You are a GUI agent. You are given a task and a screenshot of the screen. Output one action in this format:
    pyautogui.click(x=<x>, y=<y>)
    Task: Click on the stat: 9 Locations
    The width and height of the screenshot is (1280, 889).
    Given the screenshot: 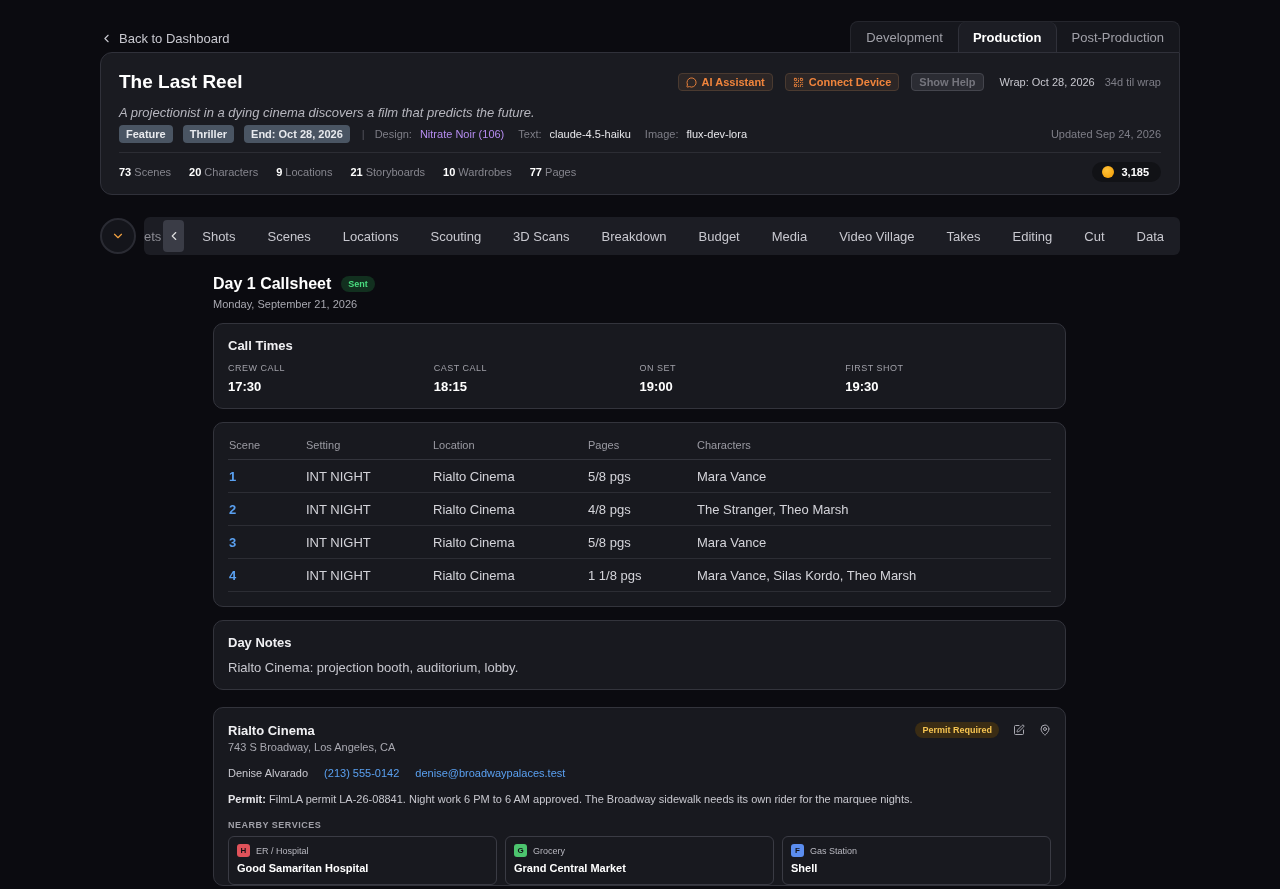 What is the action you would take?
    pyautogui.click(x=304, y=172)
    